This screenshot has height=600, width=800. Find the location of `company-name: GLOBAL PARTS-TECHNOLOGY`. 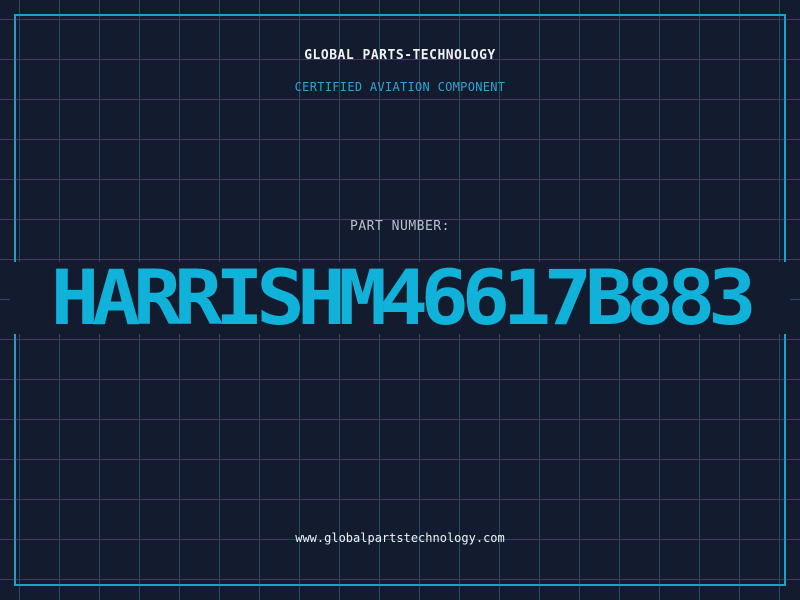

company-name: GLOBAL PARTS-TECHNOLOGY is located at coordinates (400, 55).